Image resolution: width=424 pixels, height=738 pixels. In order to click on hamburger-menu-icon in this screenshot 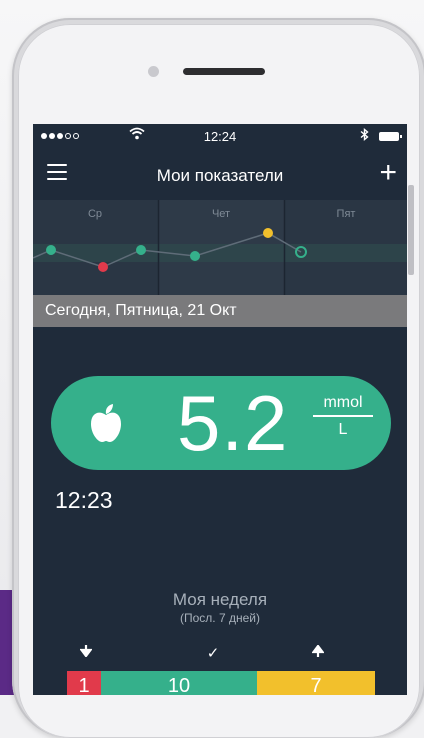, I will do `click(57, 174)`.